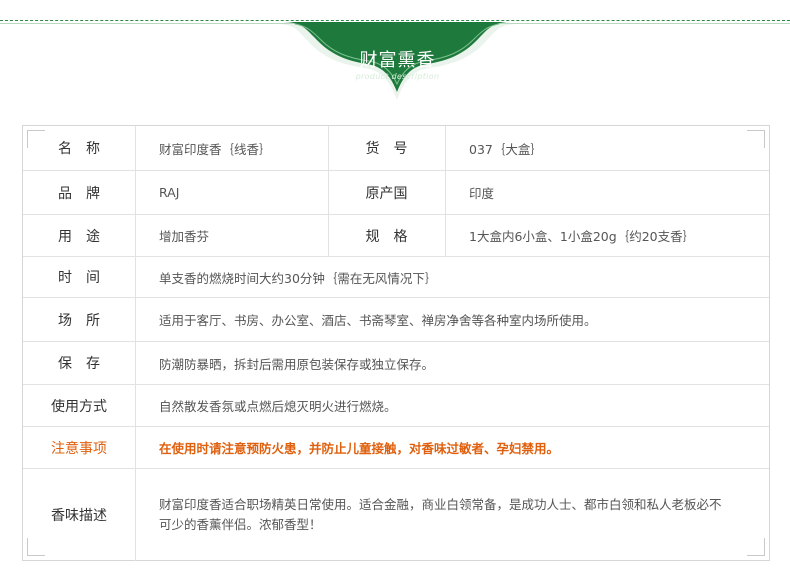 The height and width of the screenshot is (580, 790). I want to click on row-value: 自然散发香氛或点燃后熄灭明火进行燃烧。, so click(278, 406).